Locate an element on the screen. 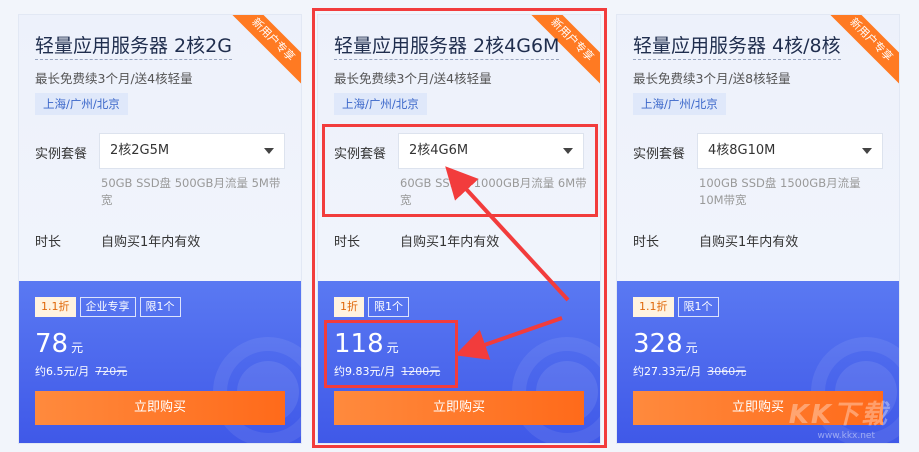 This screenshot has width=919, height=452. spec-select-value: 4核8G10M is located at coordinates (742, 150).